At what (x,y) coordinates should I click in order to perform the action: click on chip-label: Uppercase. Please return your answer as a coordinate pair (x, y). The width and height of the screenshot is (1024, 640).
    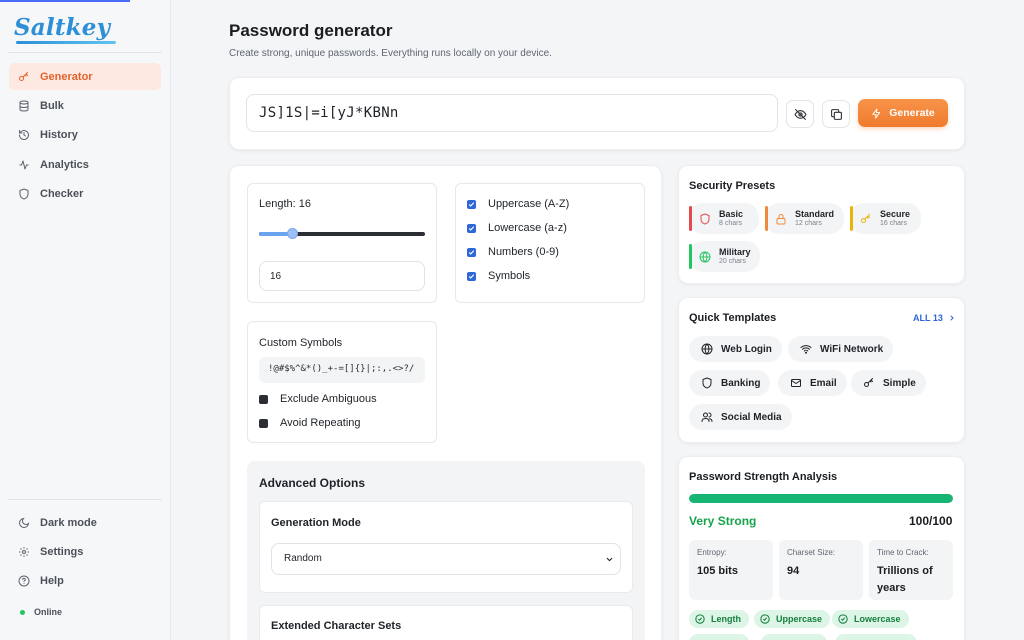
    Looking at the image, I should click on (799, 619).